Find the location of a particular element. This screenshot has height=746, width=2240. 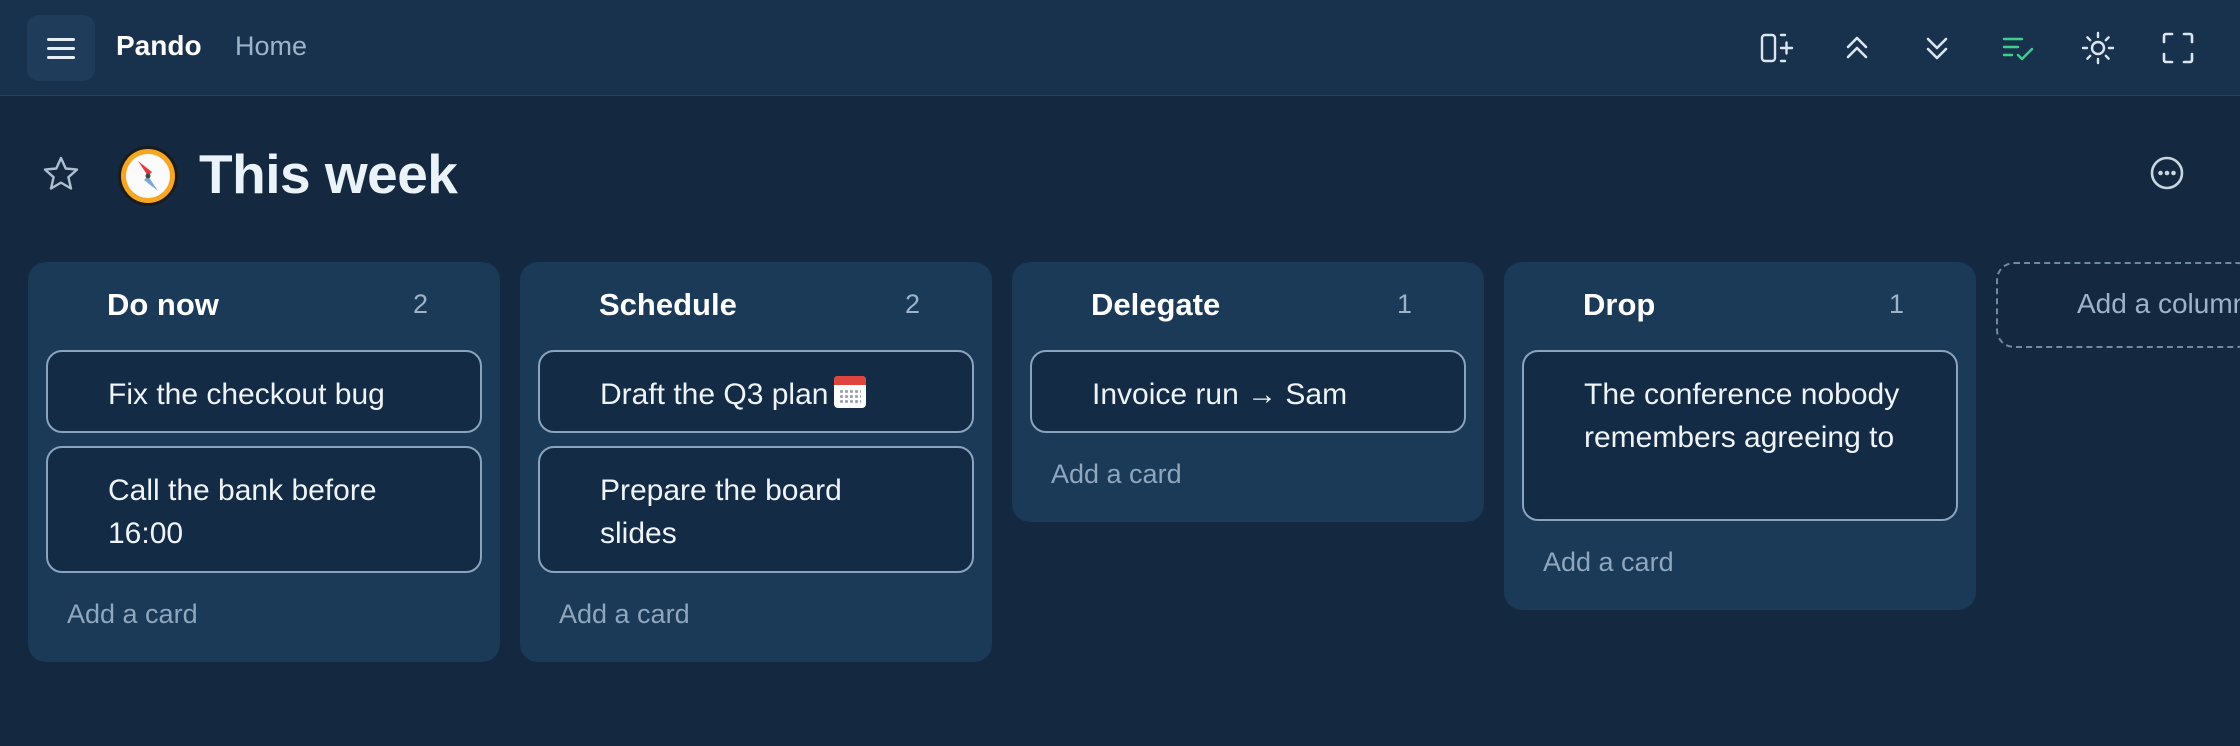

card: Prepare the board slides is located at coordinates (756, 509).